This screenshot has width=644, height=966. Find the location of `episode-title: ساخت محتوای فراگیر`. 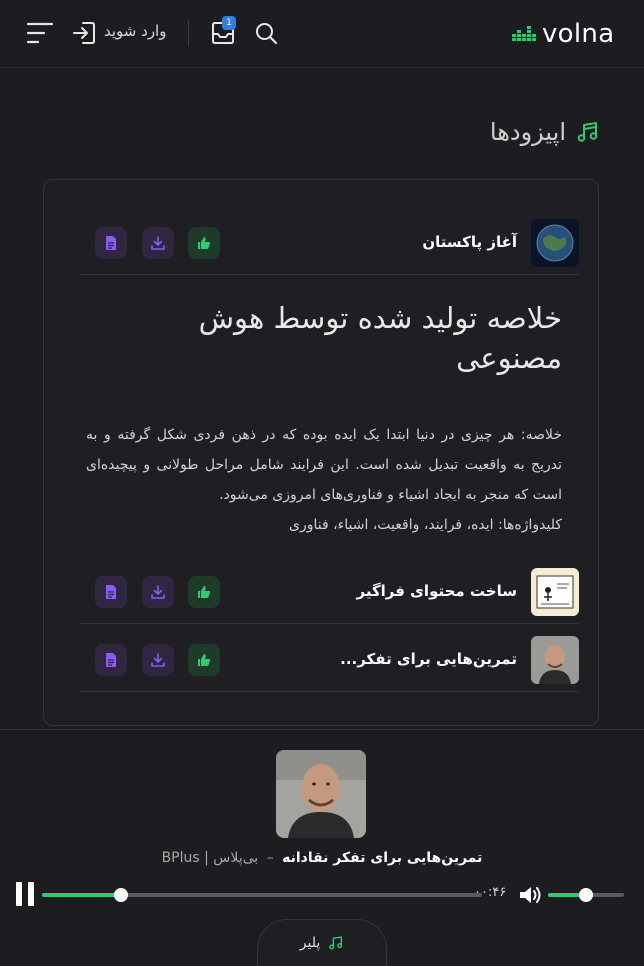

episode-title: ساخت محتوای فراگیر is located at coordinates (436, 591).